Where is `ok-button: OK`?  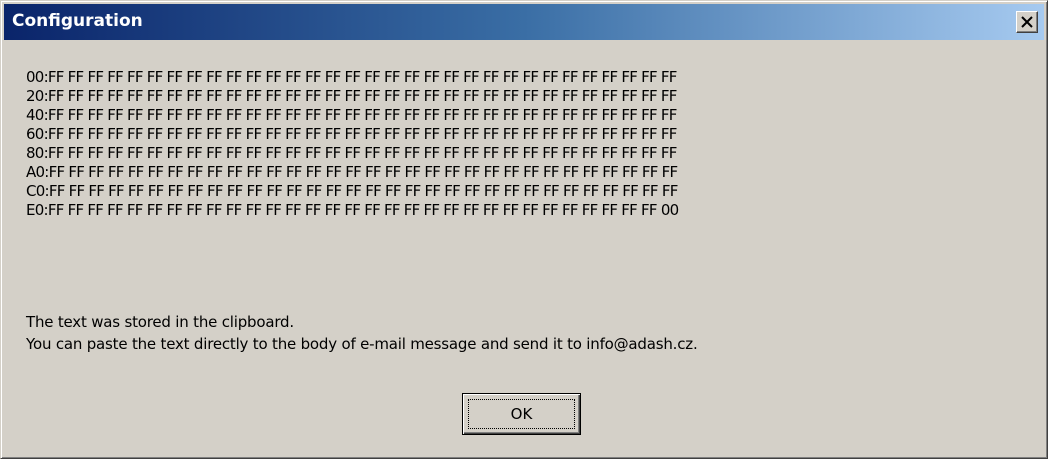 ok-button: OK is located at coordinates (521, 414).